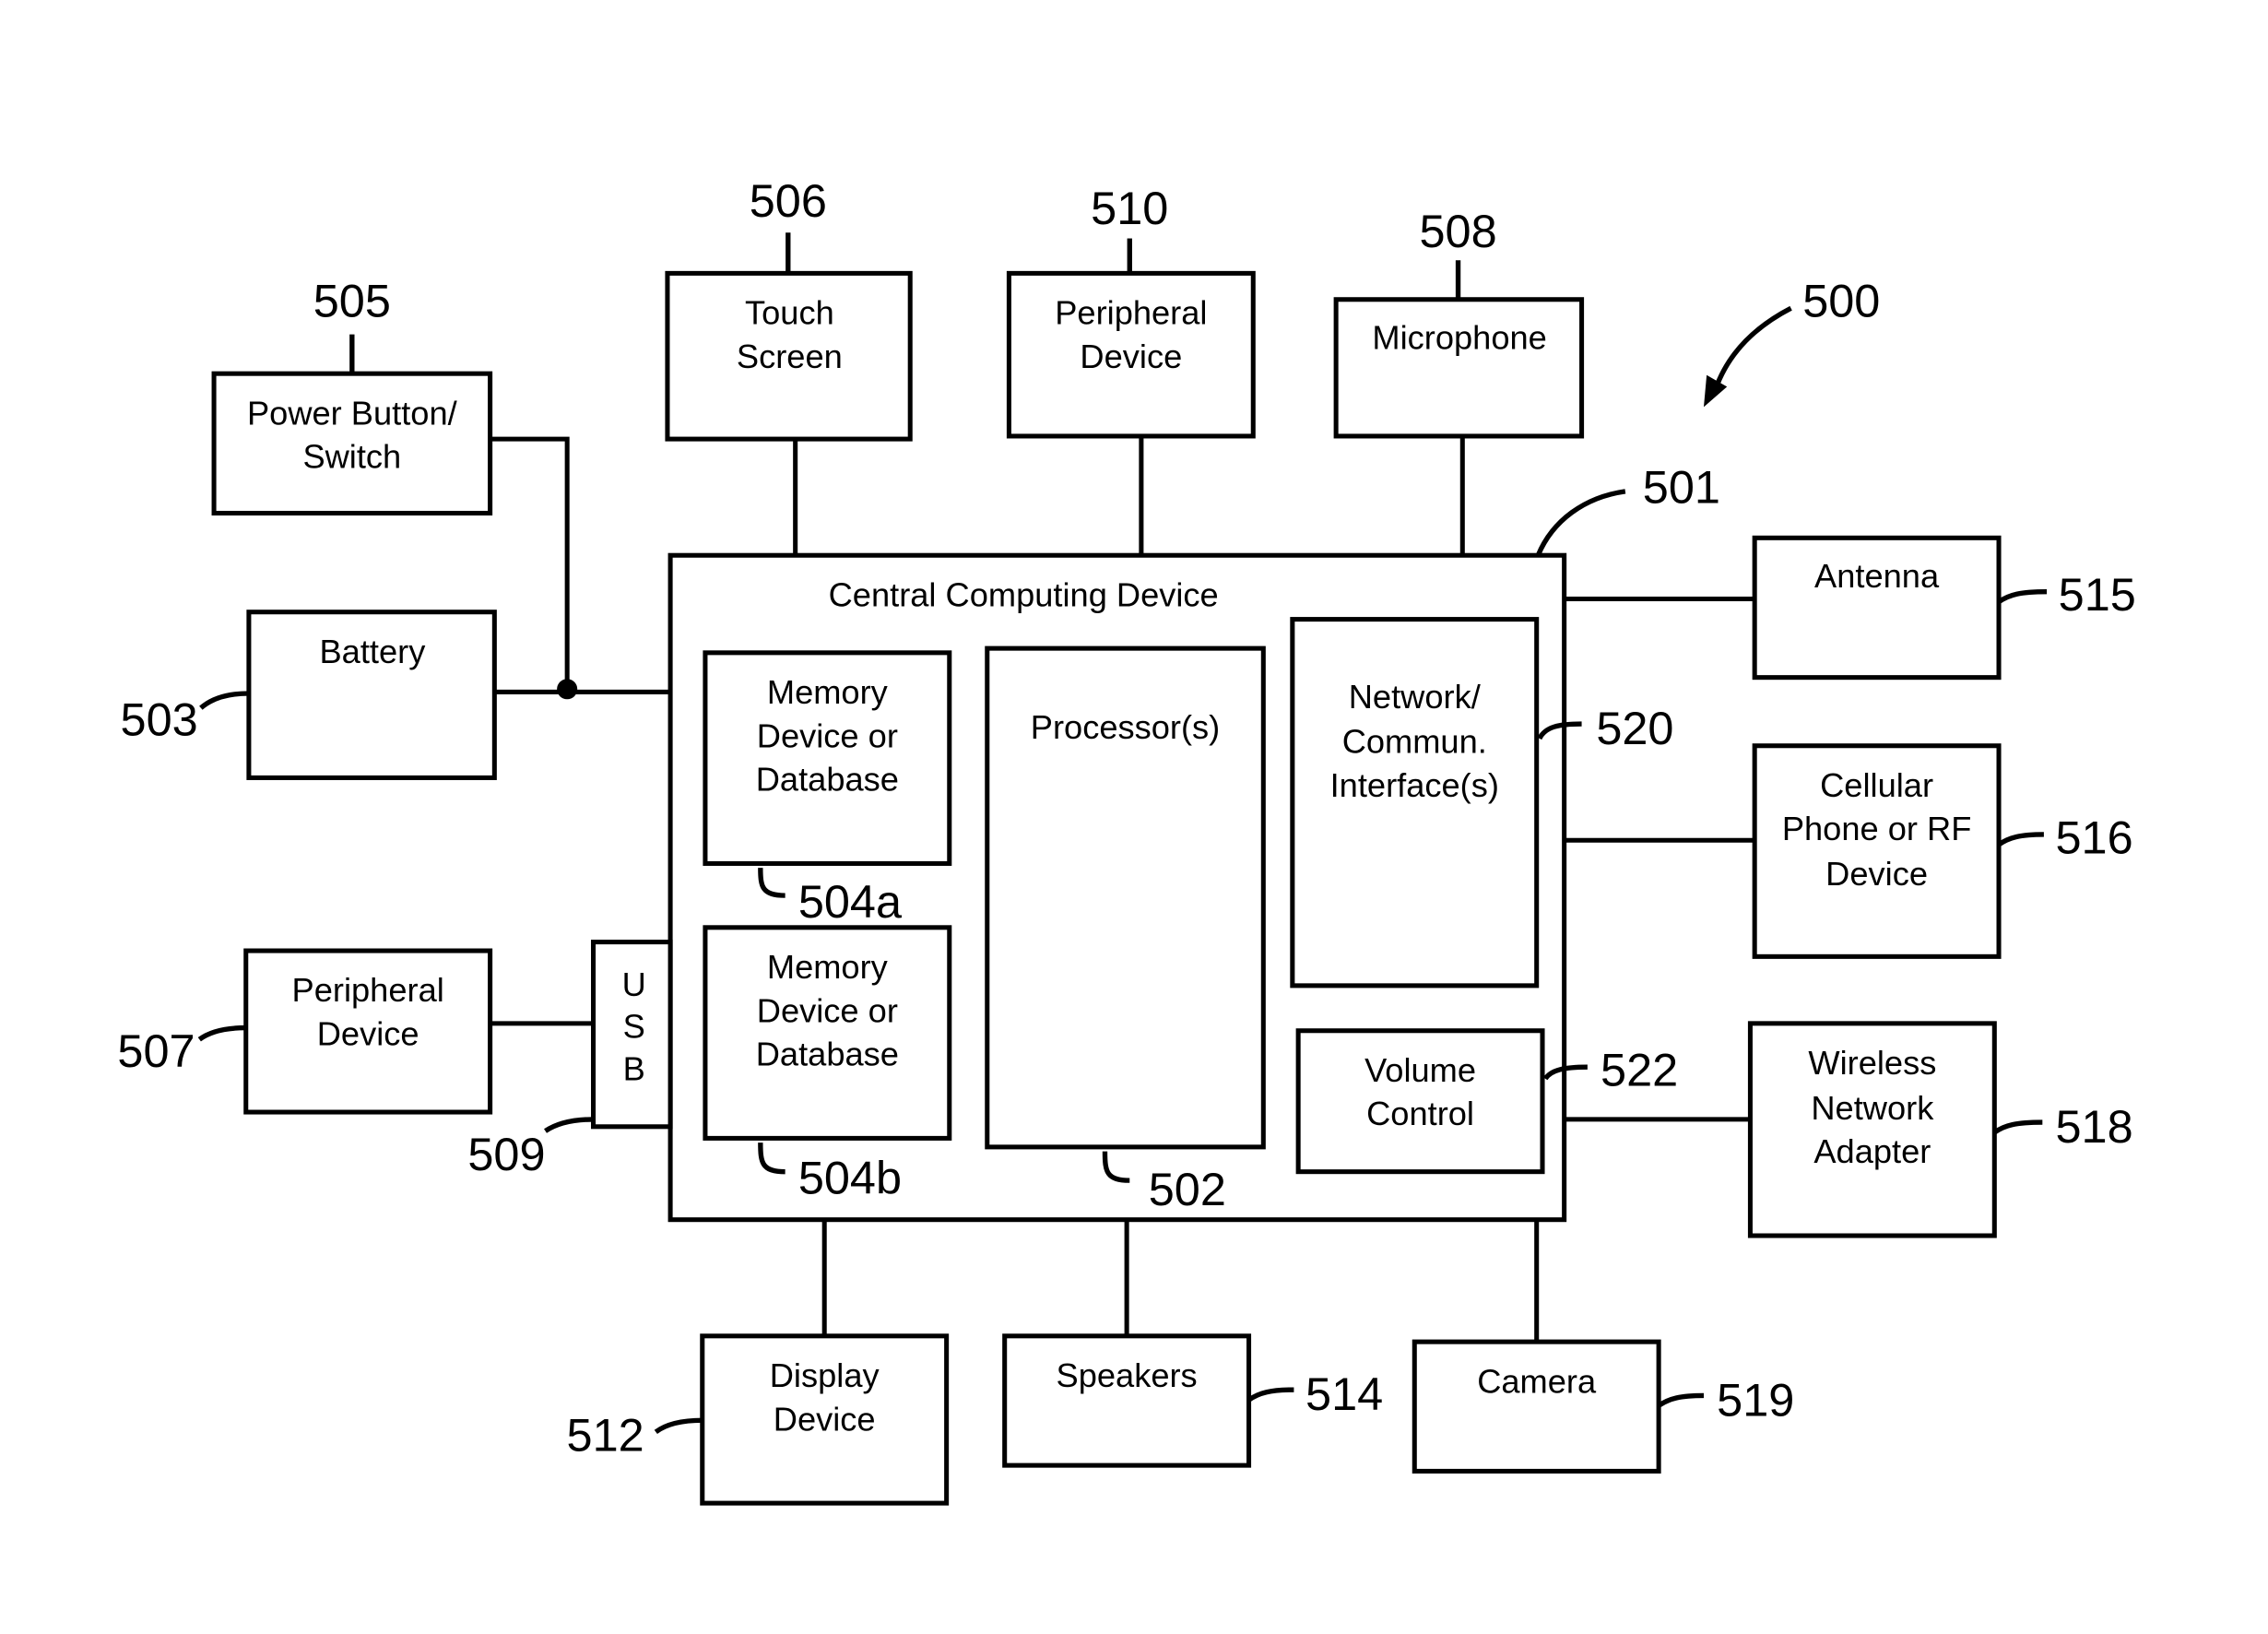 The width and height of the screenshot is (2268, 1634). I want to click on volume-line1: Volume, so click(1420, 1070).